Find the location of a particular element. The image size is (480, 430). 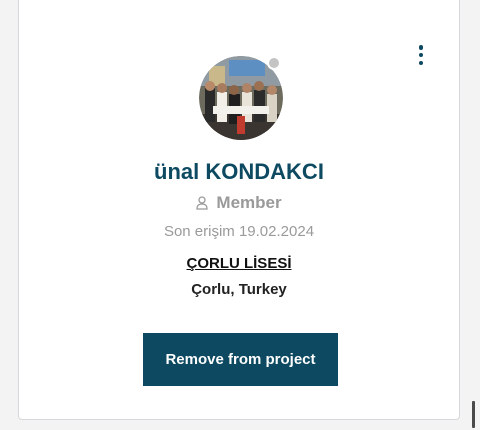

member-role: Member is located at coordinates (239, 203).